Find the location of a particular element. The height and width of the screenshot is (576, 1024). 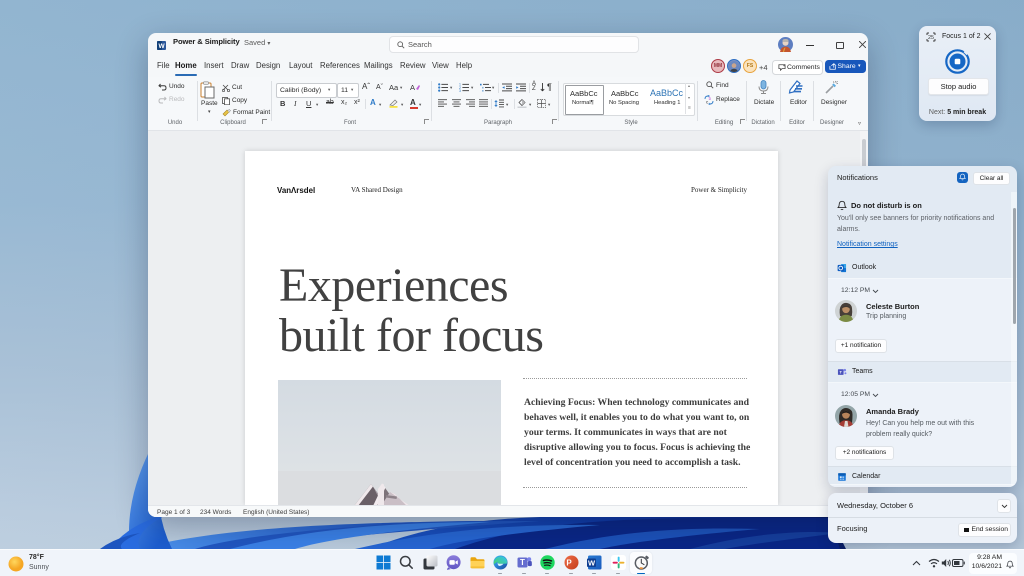

svg-text: P is located at coordinates (569, 562).